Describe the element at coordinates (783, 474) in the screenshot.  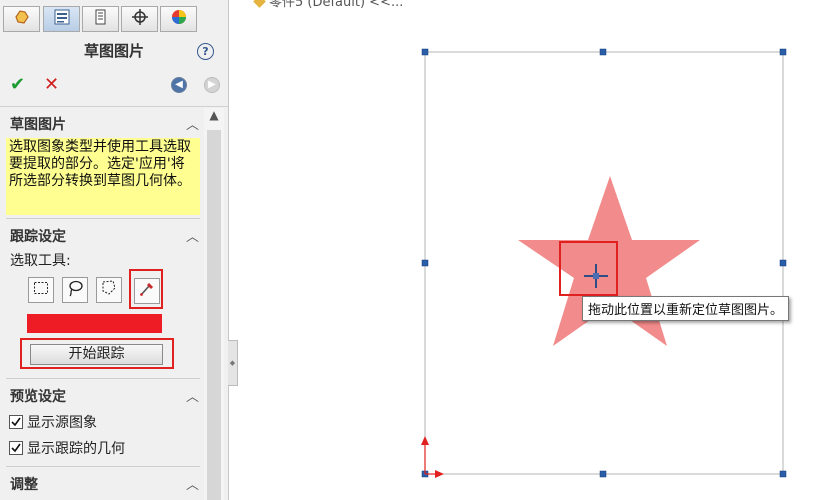
I see `handle-bottom-right` at that location.